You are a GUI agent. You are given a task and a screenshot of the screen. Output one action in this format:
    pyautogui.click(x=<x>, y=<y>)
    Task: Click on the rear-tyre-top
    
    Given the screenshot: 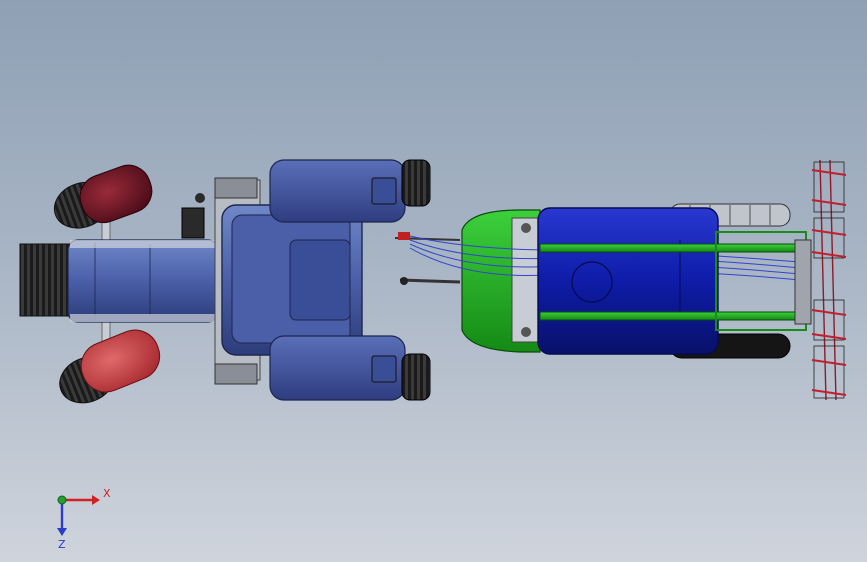 What is the action you would take?
    pyautogui.click(x=416, y=183)
    